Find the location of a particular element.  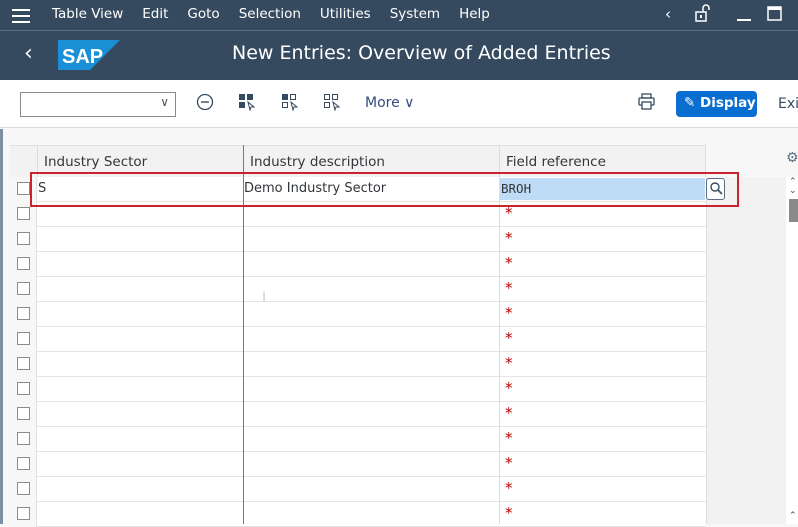

scroll-down-icon: ⌄ is located at coordinates (793, 191).